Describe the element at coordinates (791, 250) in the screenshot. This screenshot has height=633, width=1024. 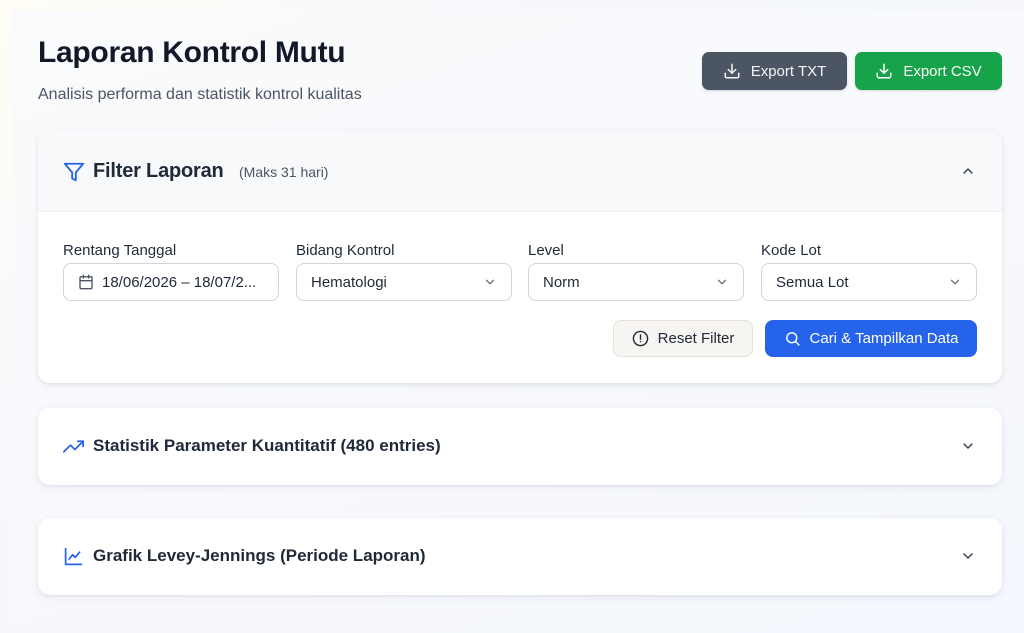
I see `lot-label: Kode Lot` at that location.